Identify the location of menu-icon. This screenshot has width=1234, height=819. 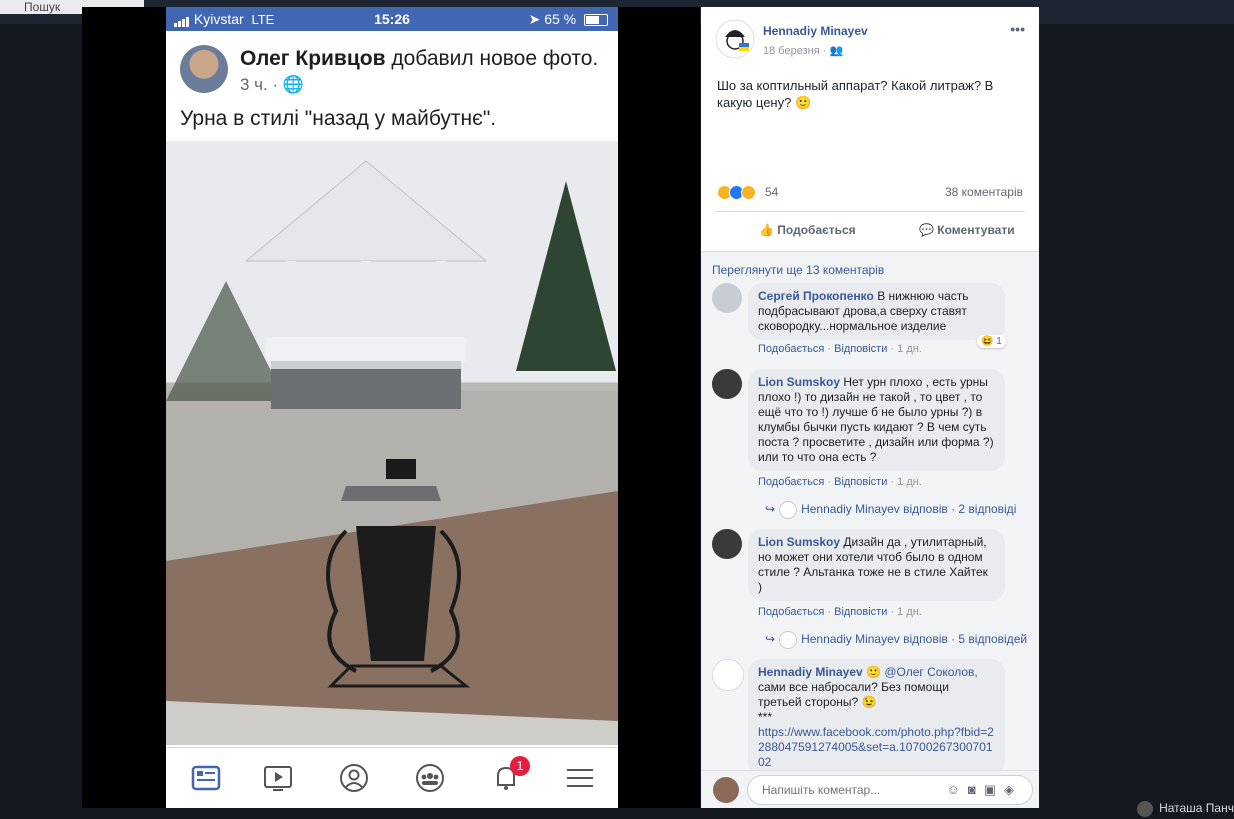
(580, 778).